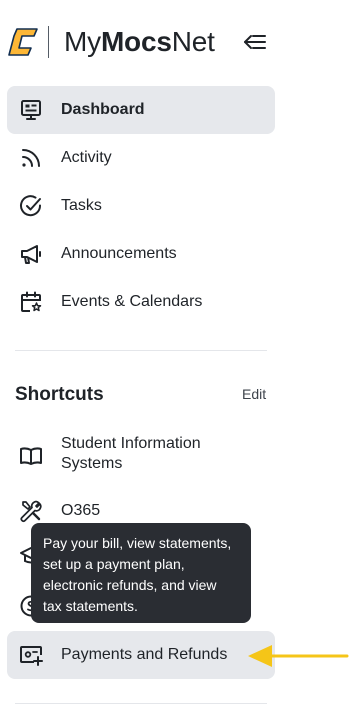  Describe the element at coordinates (86, 157) in the screenshot. I see `nav-item-label: Activity` at that location.